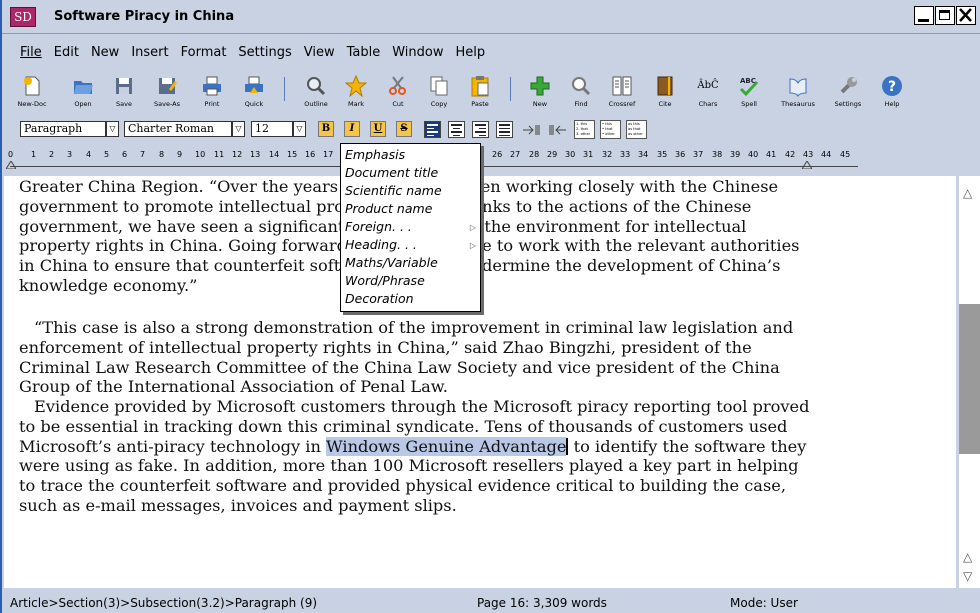 This screenshot has width=980, height=613. What do you see at coordinates (504, 129) in the screenshot?
I see `justify-button` at bounding box center [504, 129].